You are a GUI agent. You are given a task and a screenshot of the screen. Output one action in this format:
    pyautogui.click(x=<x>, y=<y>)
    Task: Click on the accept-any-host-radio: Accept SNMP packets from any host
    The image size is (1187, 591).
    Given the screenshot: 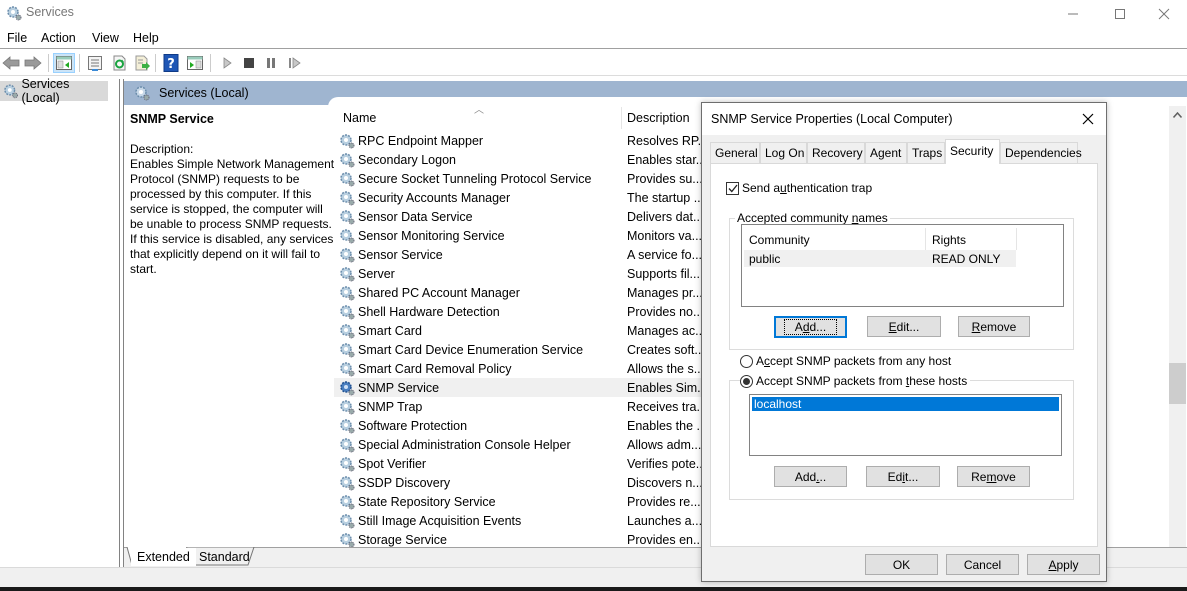 What is the action you would take?
    pyautogui.click(x=847, y=361)
    